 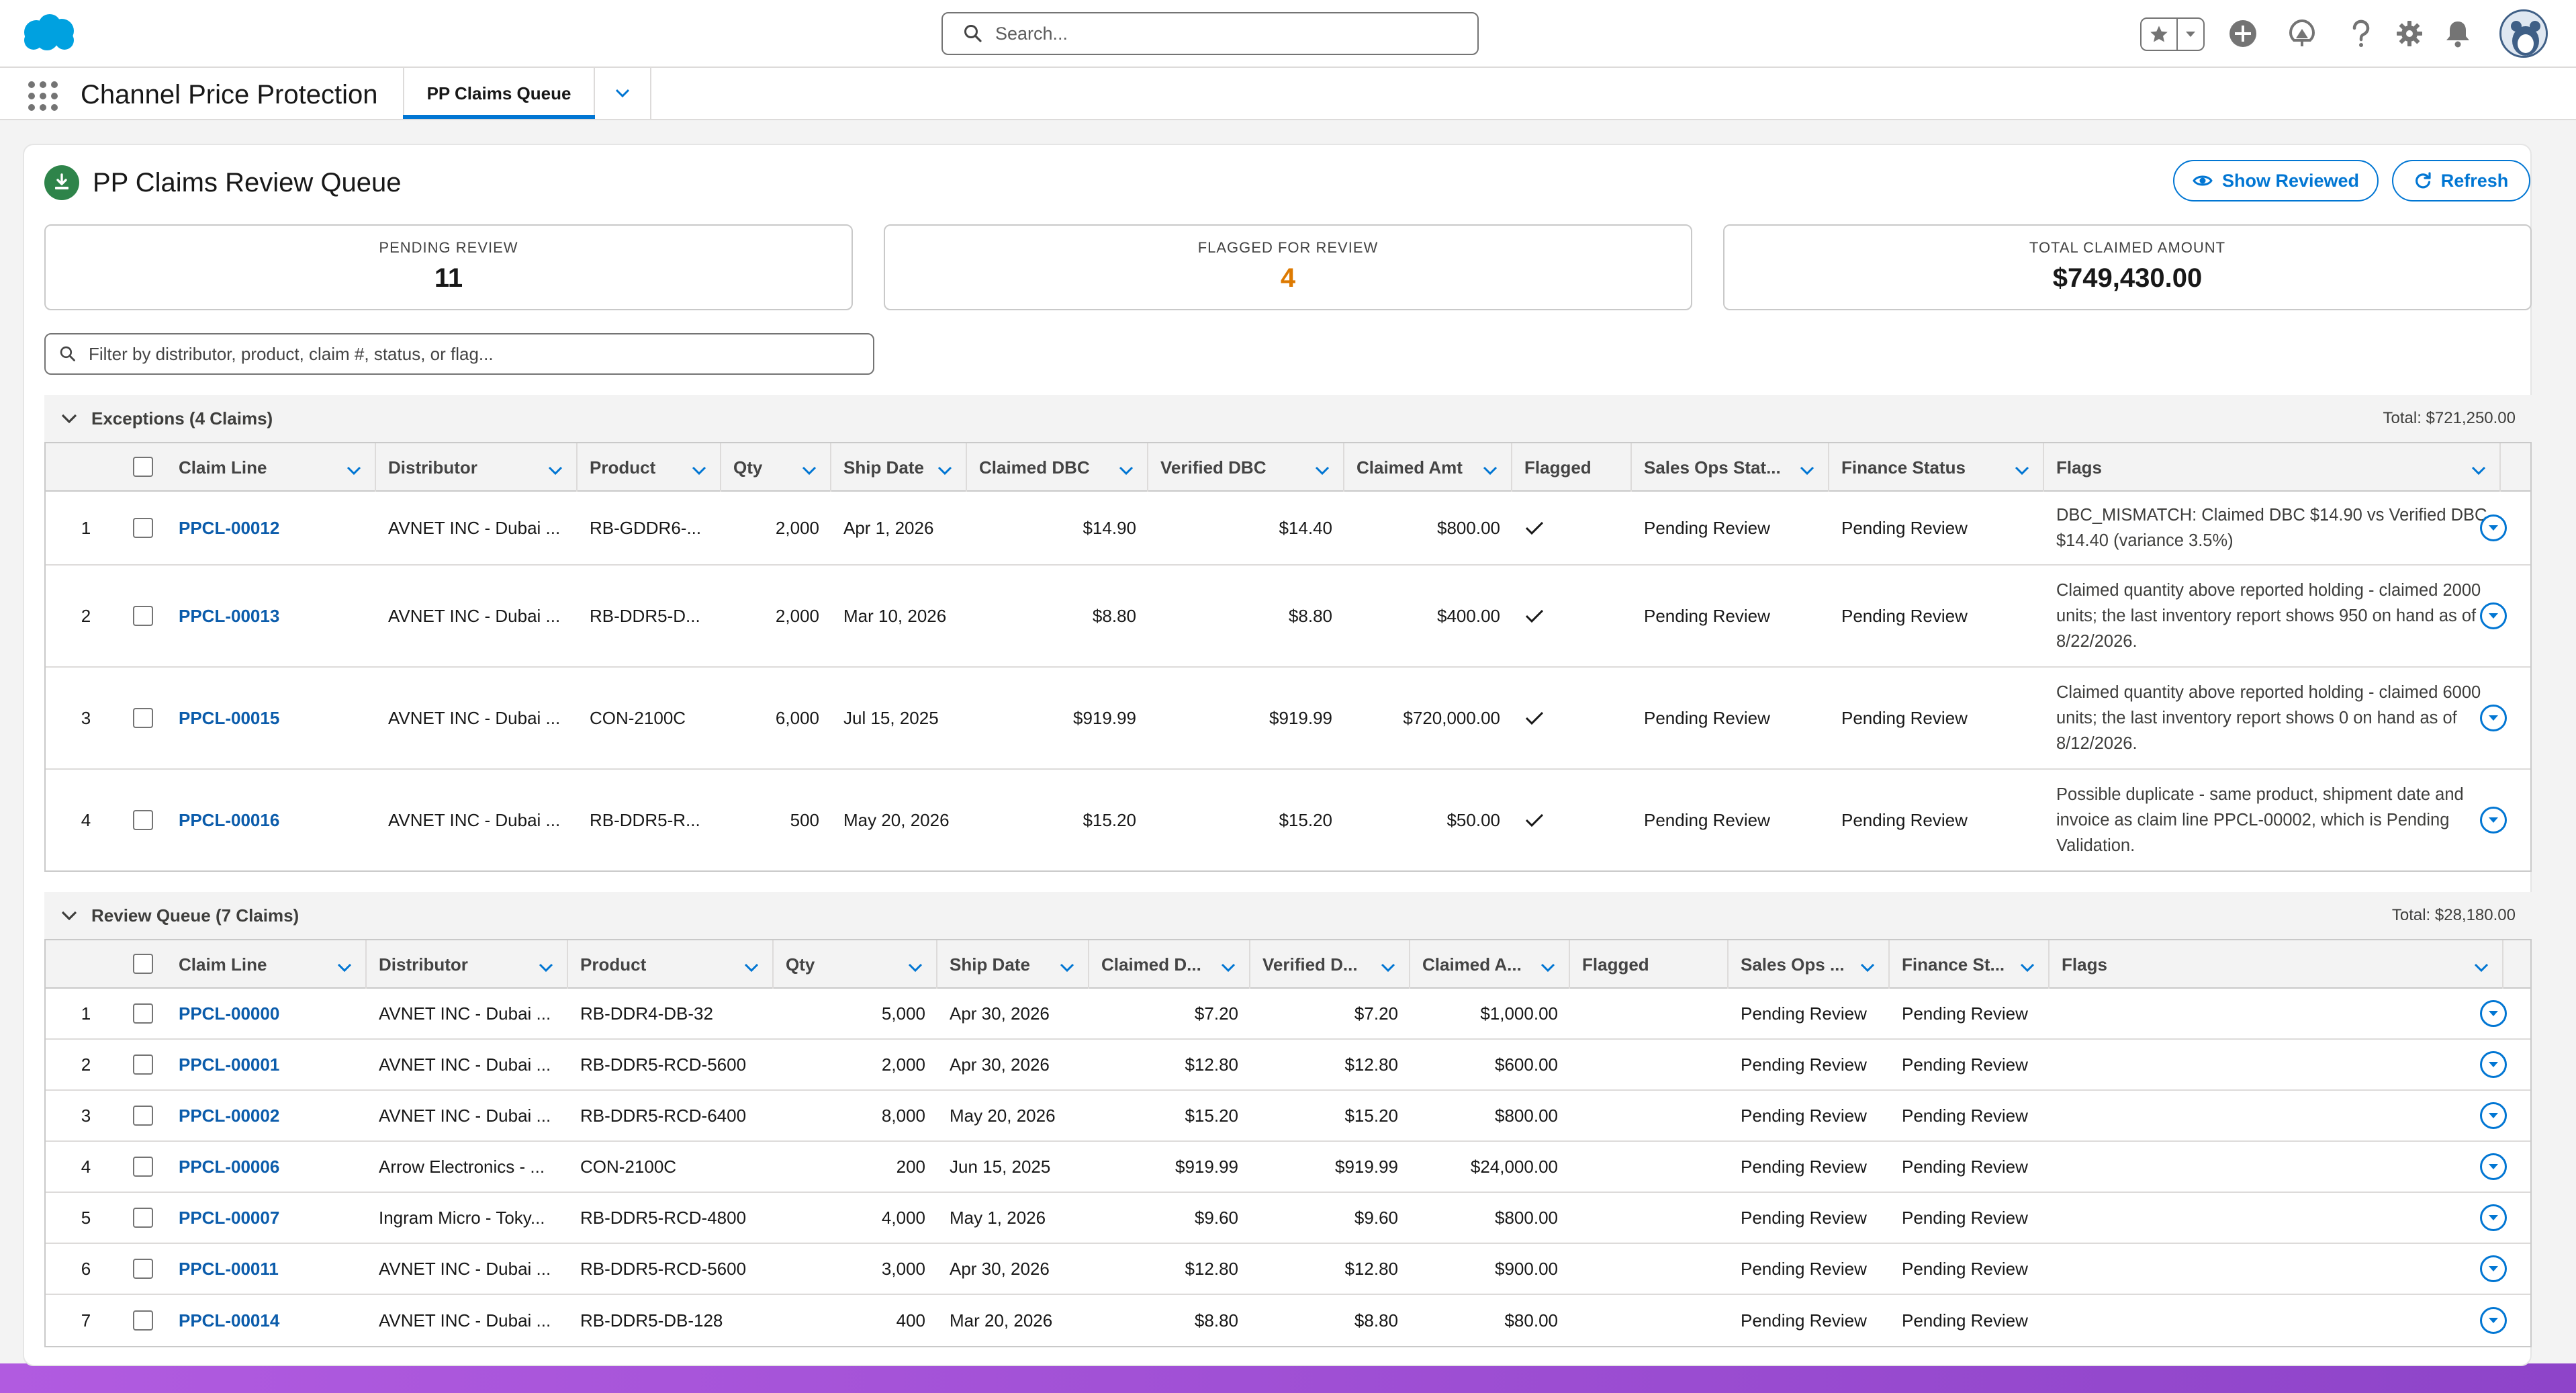 What do you see at coordinates (271, 820) in the screenshot?
I see `cell-claim-line: PPCL-00016` at bounding box center [271, 820].